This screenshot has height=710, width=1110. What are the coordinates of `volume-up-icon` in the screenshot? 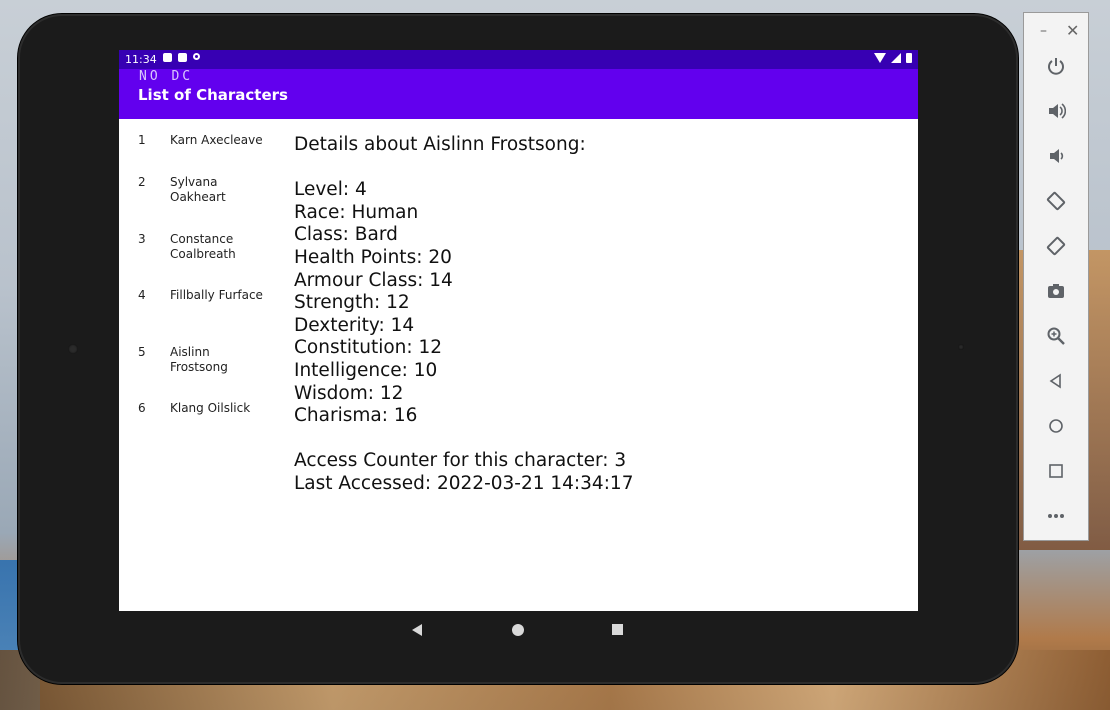 It's located at (1056, 111).